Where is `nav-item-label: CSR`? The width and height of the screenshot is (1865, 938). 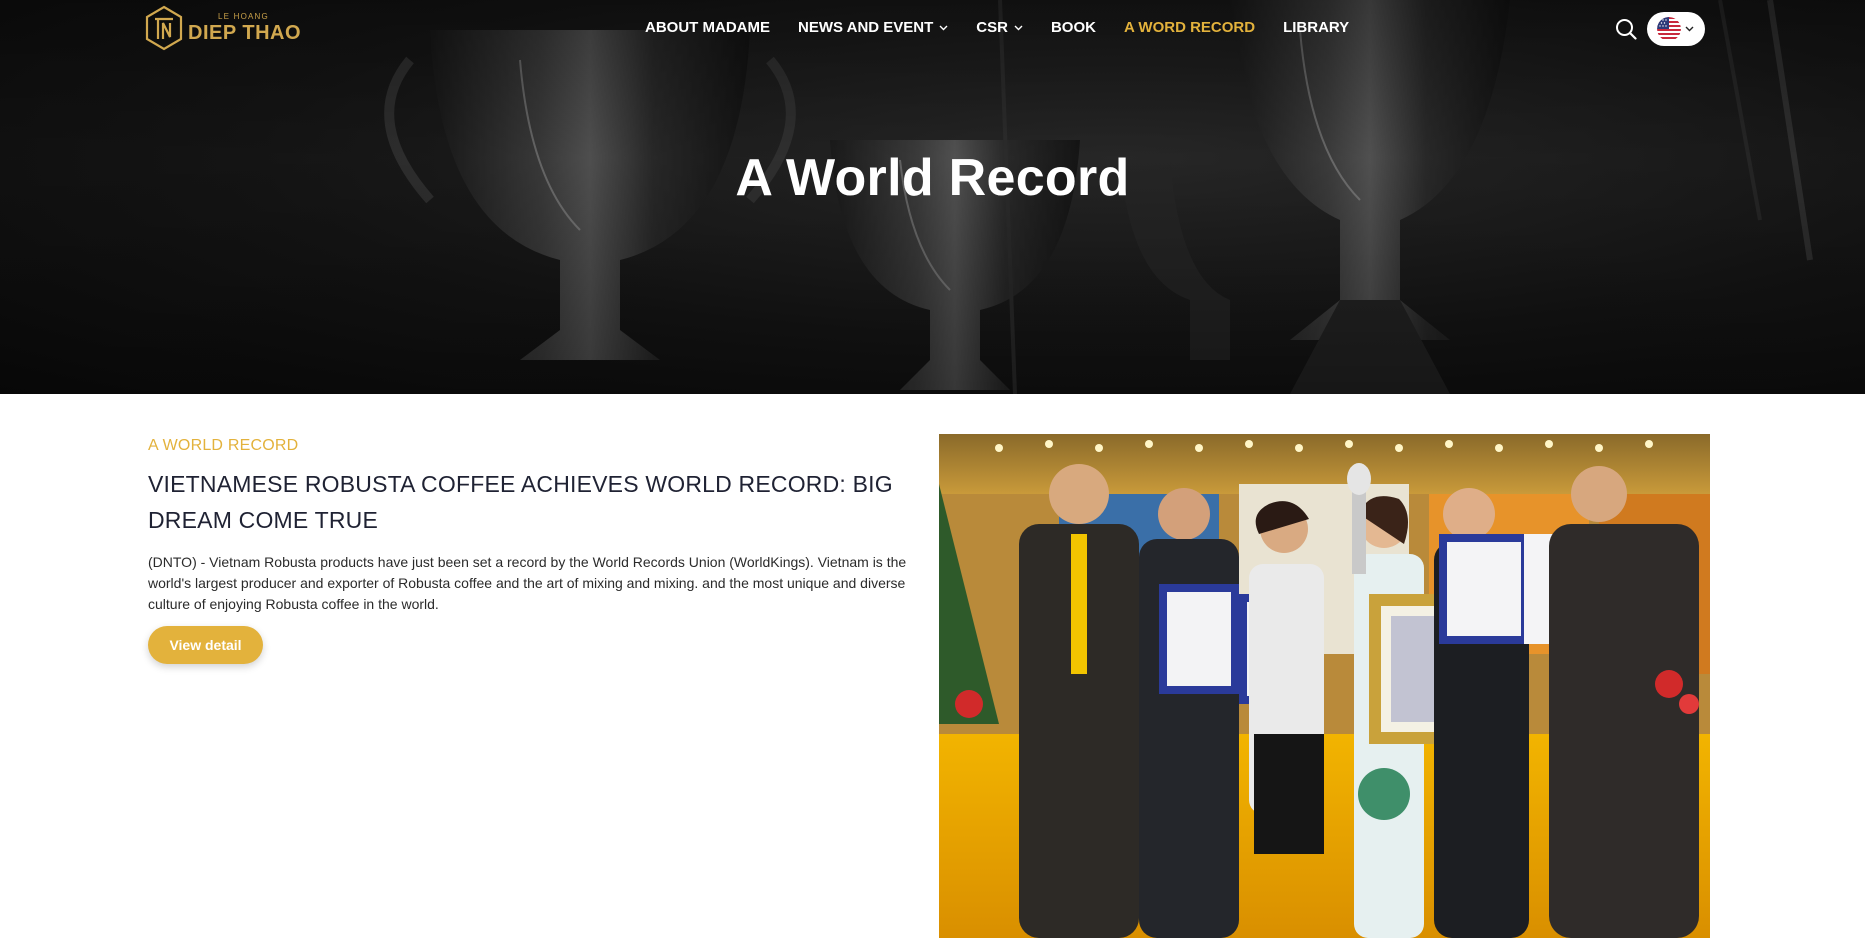
nav-item-label: CSR is located at coordinates (992, 27).